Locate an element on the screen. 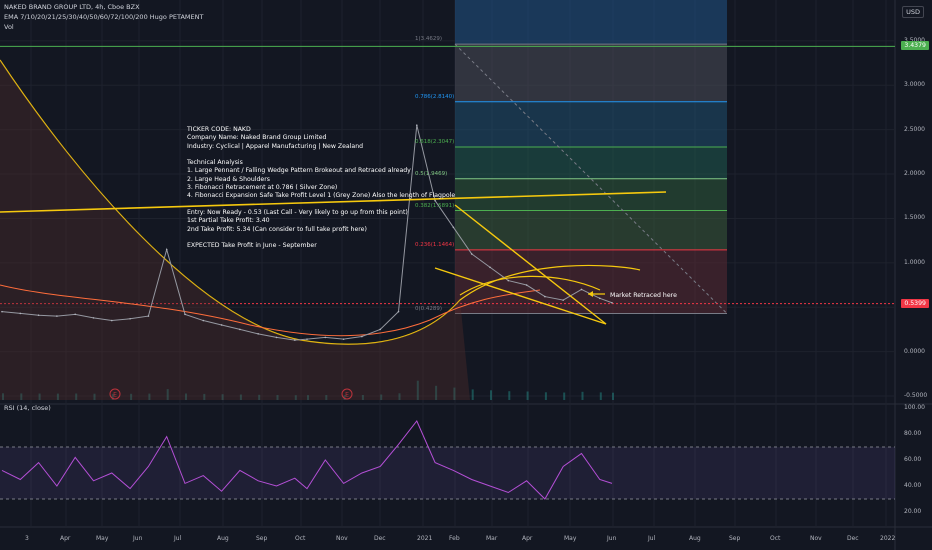 The height and width of the screenshot is (550, 932). y-tick-label: 1.5000 is located at coordinates (914, 218).